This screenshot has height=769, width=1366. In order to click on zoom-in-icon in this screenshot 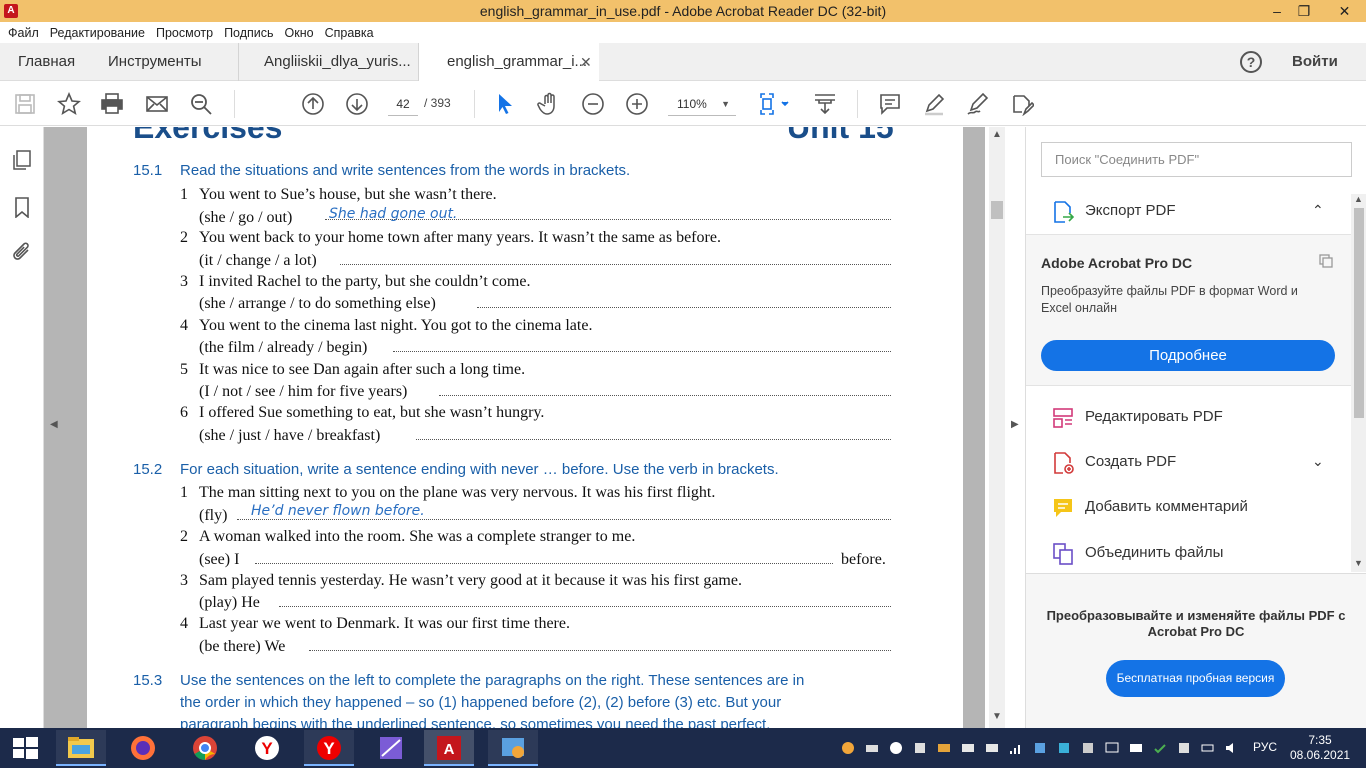, I will do `click(637, 104)`.